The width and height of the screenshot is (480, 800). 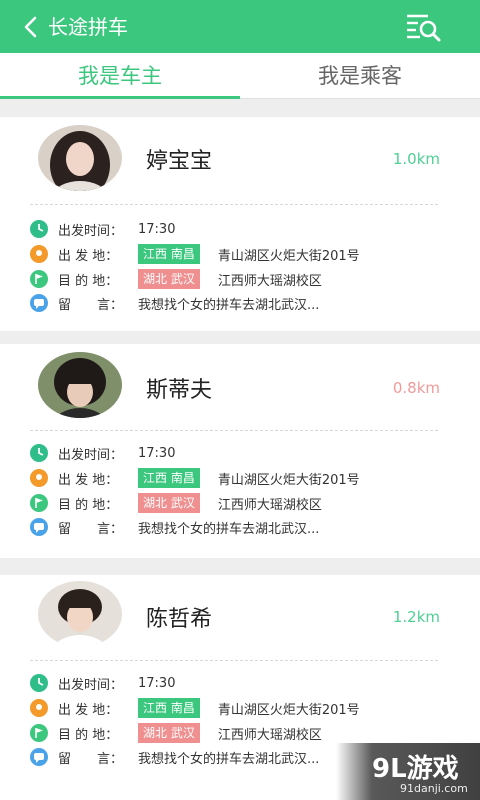 I want to click on active-tab-indicator, so click(x=120, y=97).